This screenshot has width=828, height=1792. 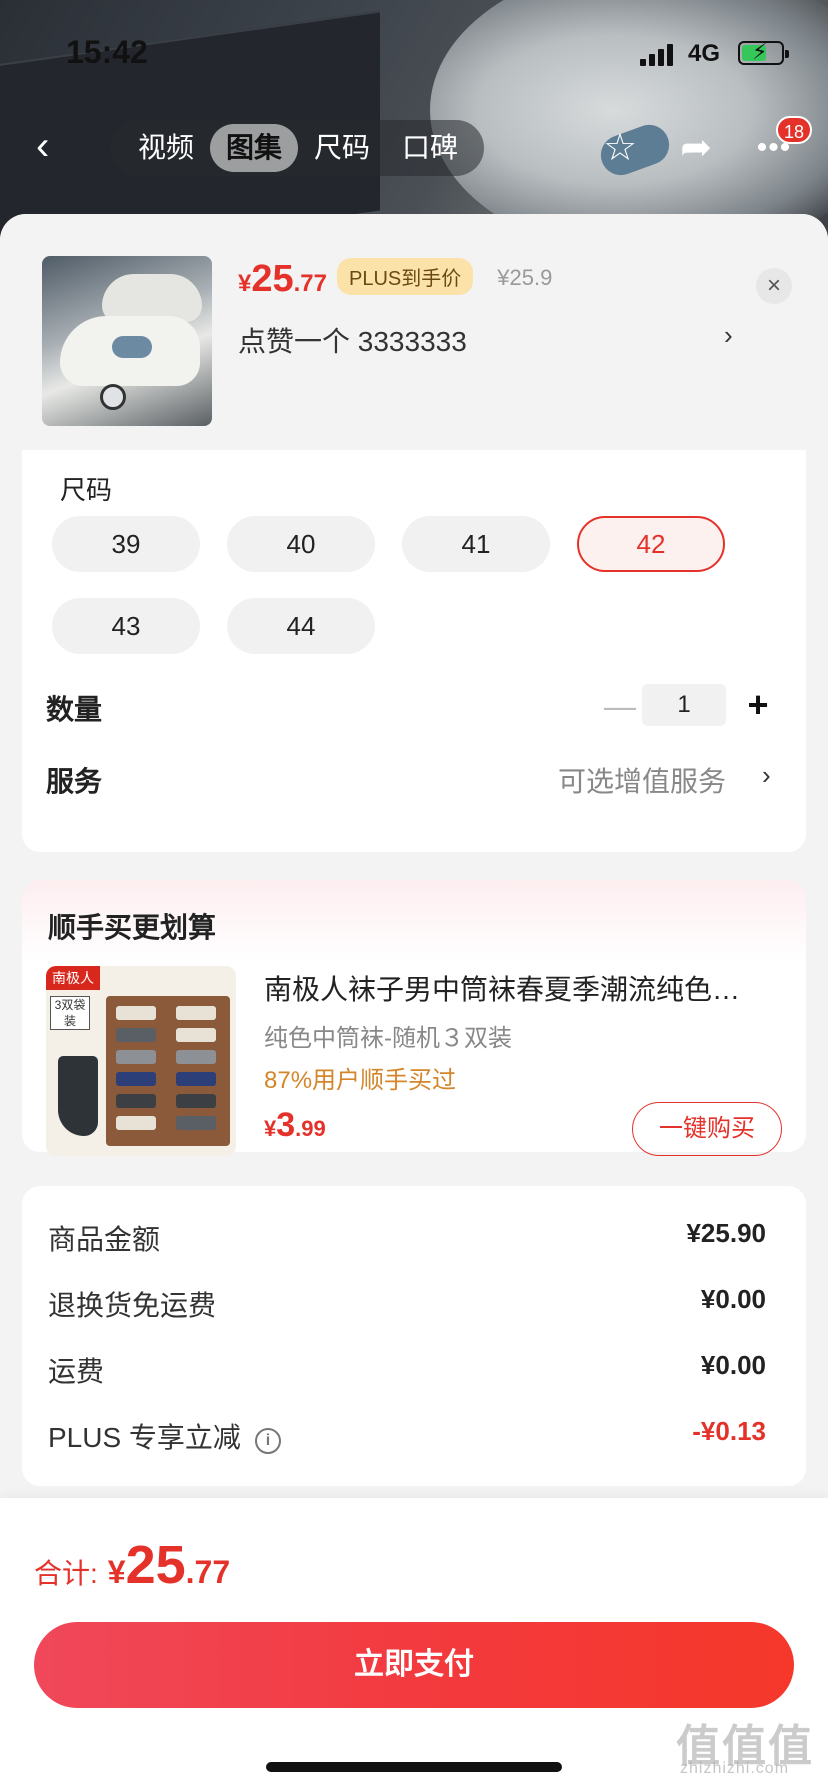 What do you see at coordinates (405, 276) in the screenshot?
I see `plus-price-tag: PLUS到手价` at bounding box center [405, 276].